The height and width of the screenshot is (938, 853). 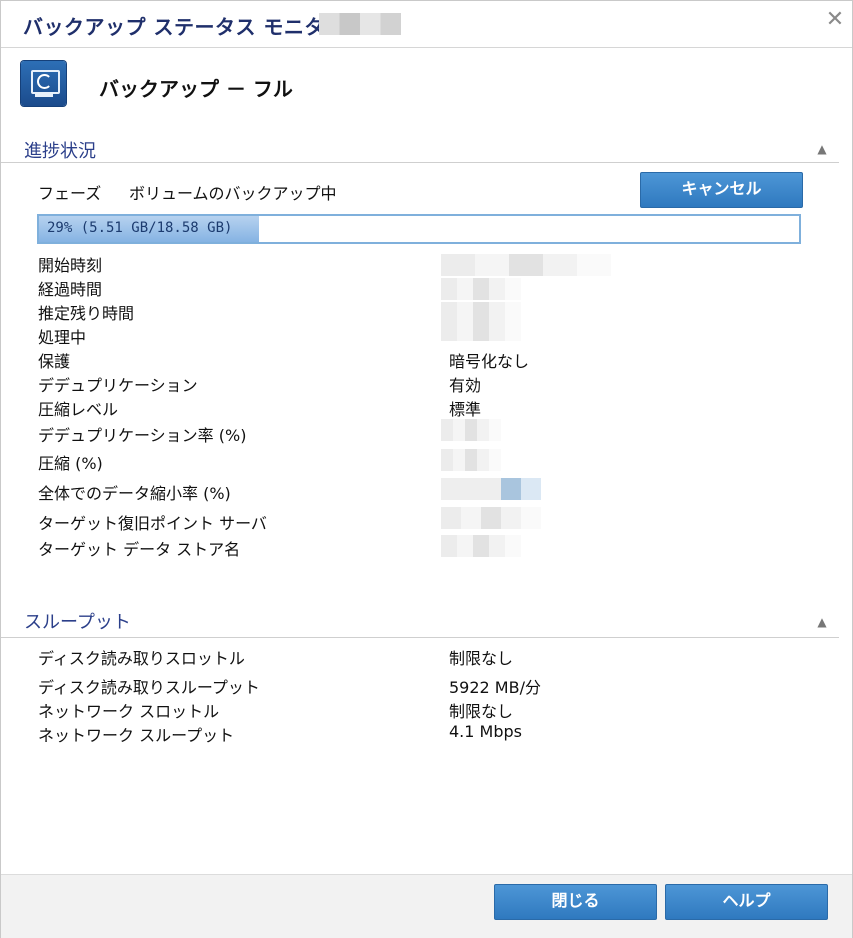 What do you see at coordinates (426, 24) in the screenshot?
I see `title-bar: バックアップ ステータス モニタ - ✕` at bounding box center [426, 24].